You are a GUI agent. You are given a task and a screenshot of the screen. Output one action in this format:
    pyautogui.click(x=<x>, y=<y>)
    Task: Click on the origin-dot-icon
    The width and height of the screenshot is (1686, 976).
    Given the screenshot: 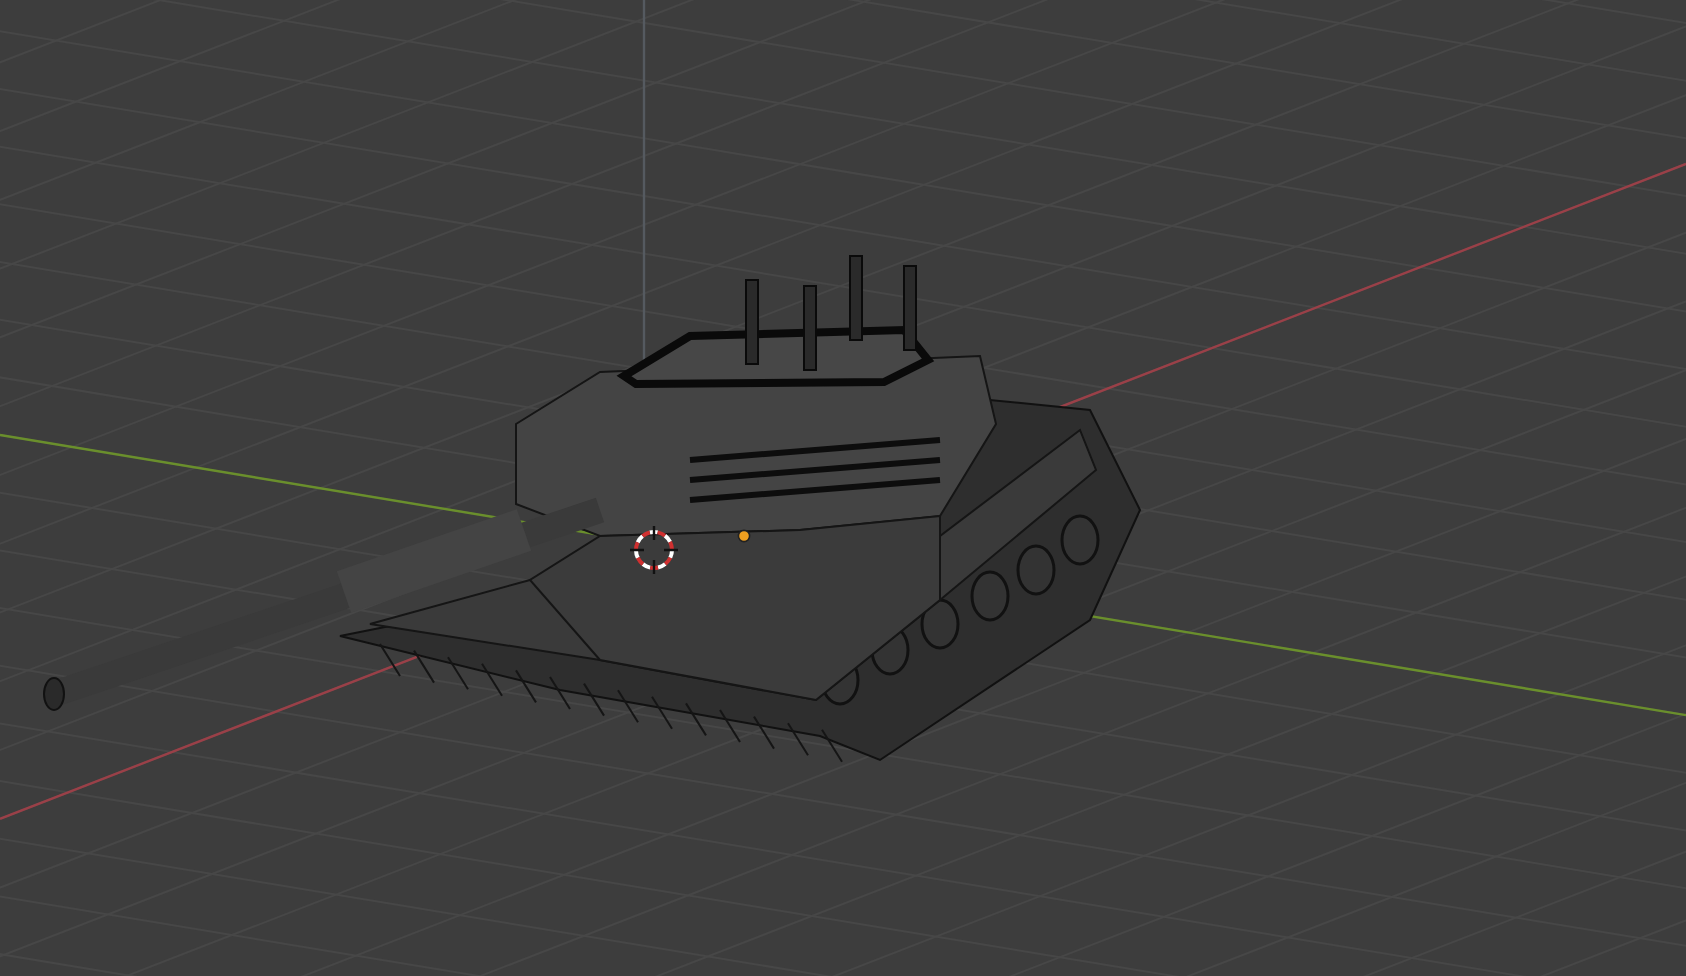 What is the action you would take?
    pyautogui.click(x=744, y=536)
    